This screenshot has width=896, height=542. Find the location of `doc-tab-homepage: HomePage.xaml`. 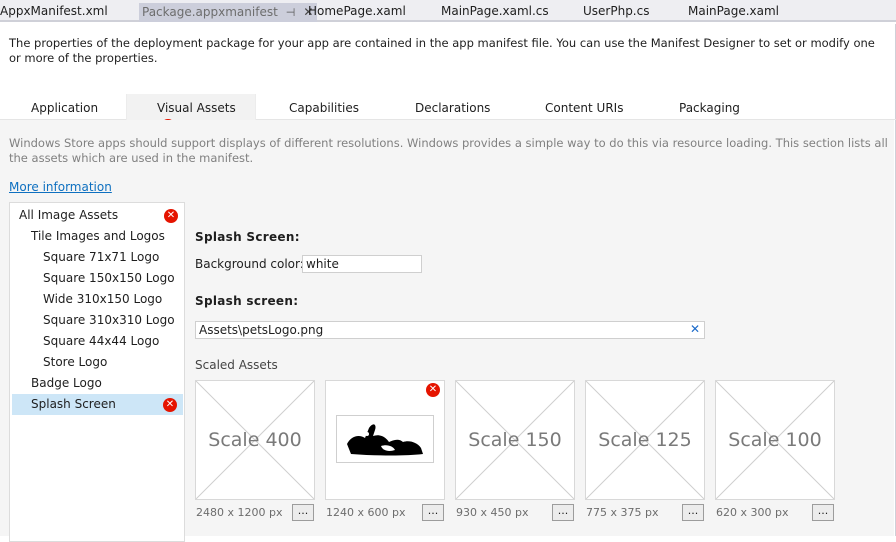

doc-tab-homepage: HomePage.xaml is located at coordinates (357, 12).